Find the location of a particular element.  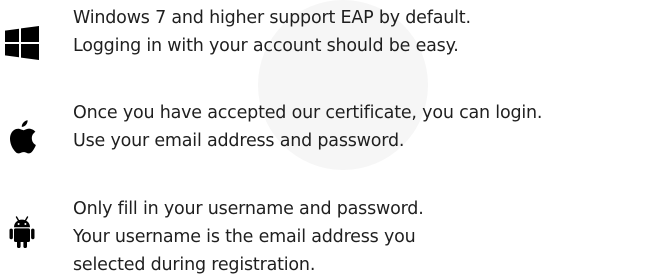

apple-logo-icon is located at coordinates (22, 137).